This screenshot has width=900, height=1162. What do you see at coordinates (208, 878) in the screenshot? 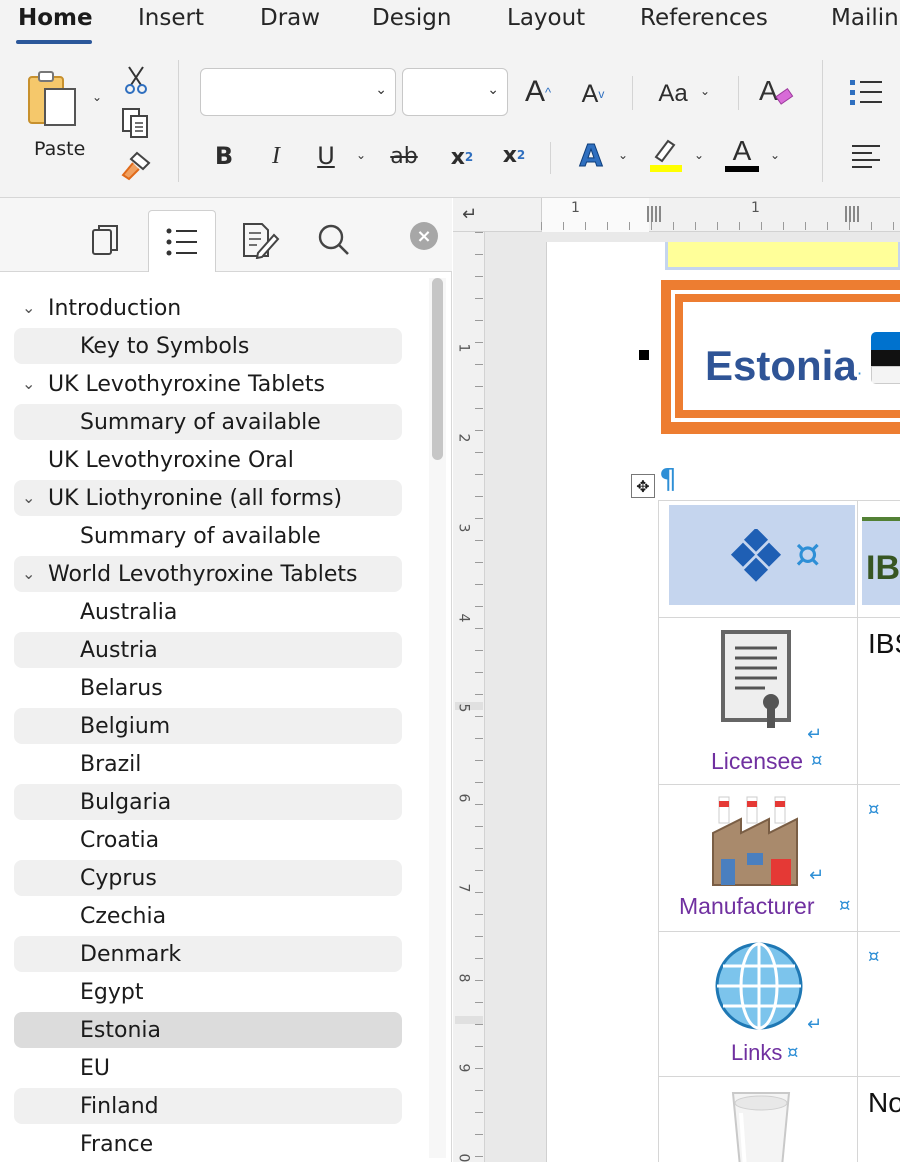
I see `heading-item: Cyprus` at bounding box center [208, 878].